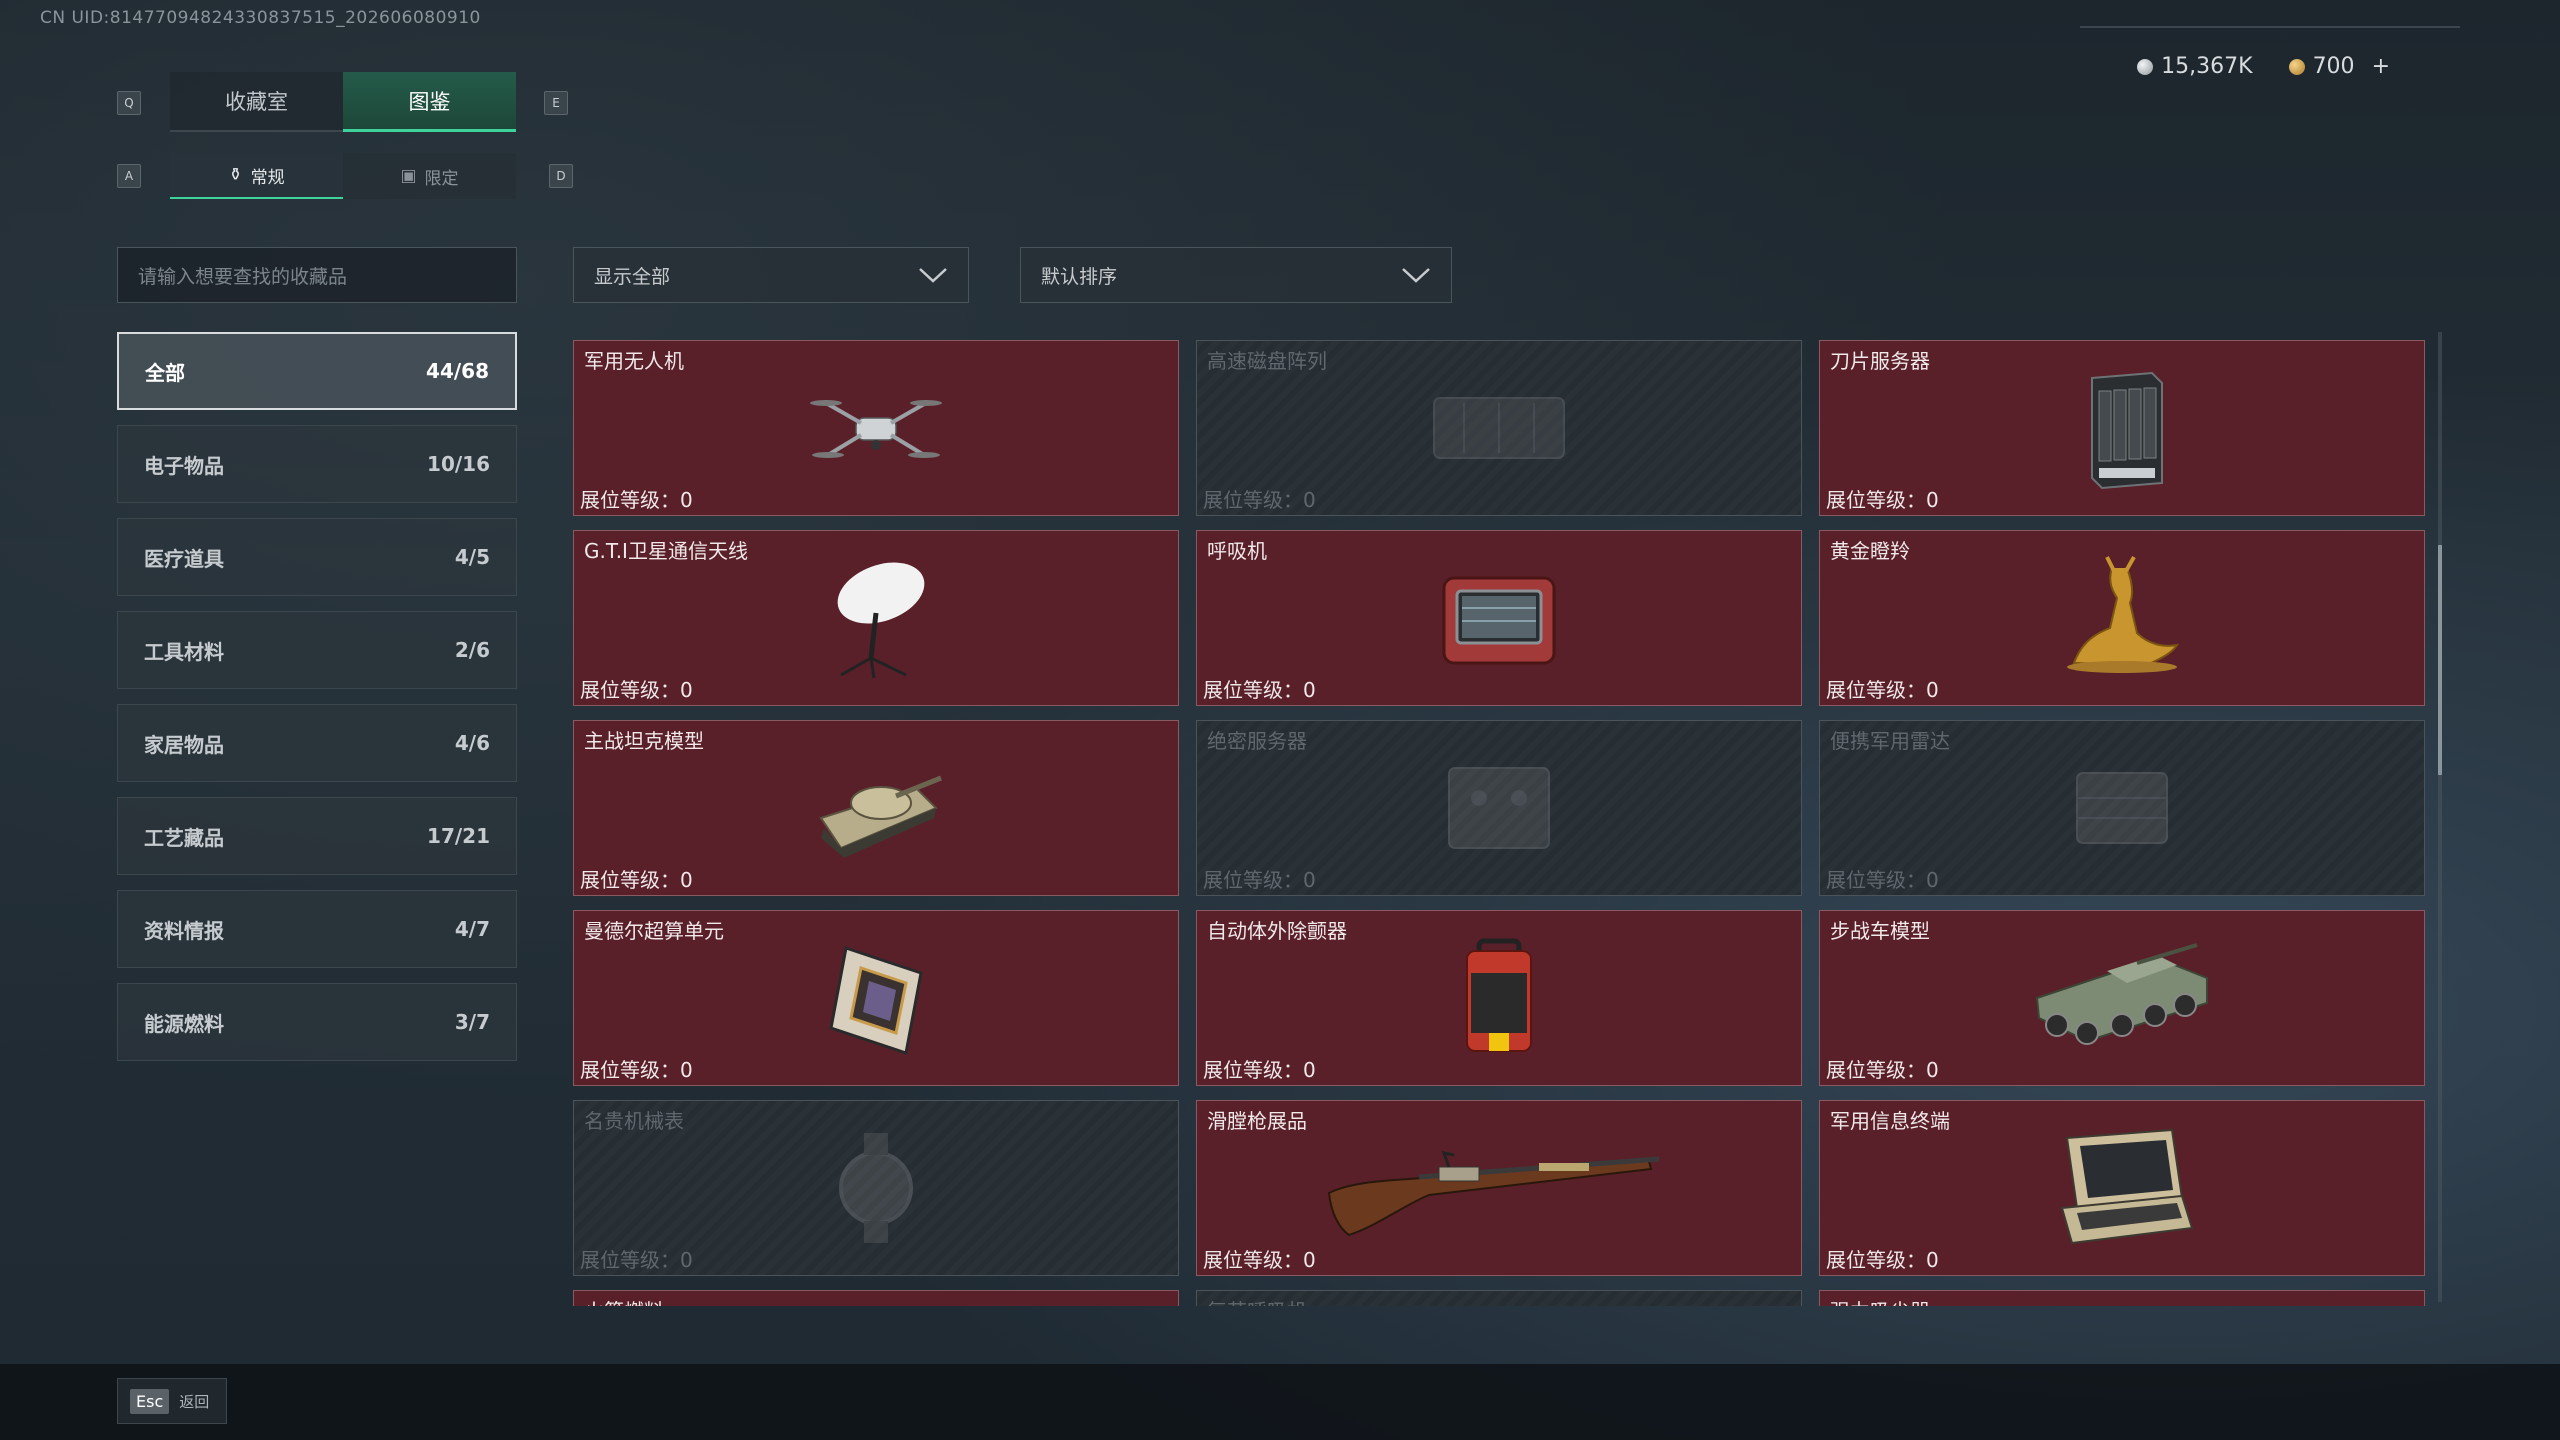 The image size is (2560, 1440). What do you see at coordinates (1880, 931) in the screenshot?
I see `item-name: 步战车模型` at bounding box center [1880, 931].